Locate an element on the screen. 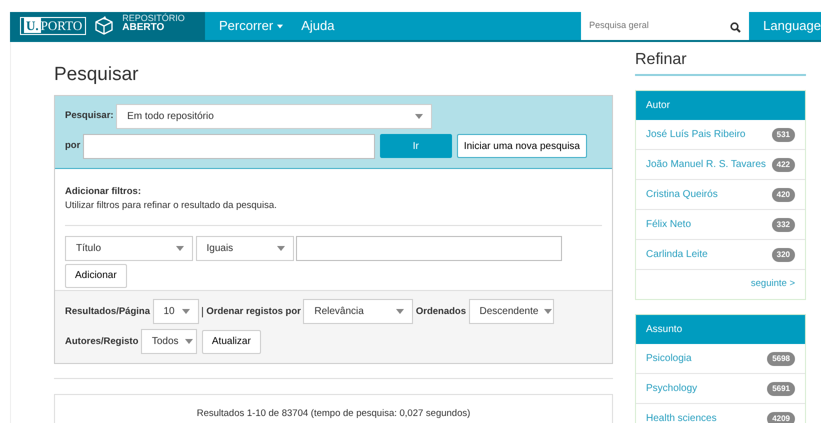 The image size is (821, 423). next-link: seguinte > is located at coordinates (772, 284).